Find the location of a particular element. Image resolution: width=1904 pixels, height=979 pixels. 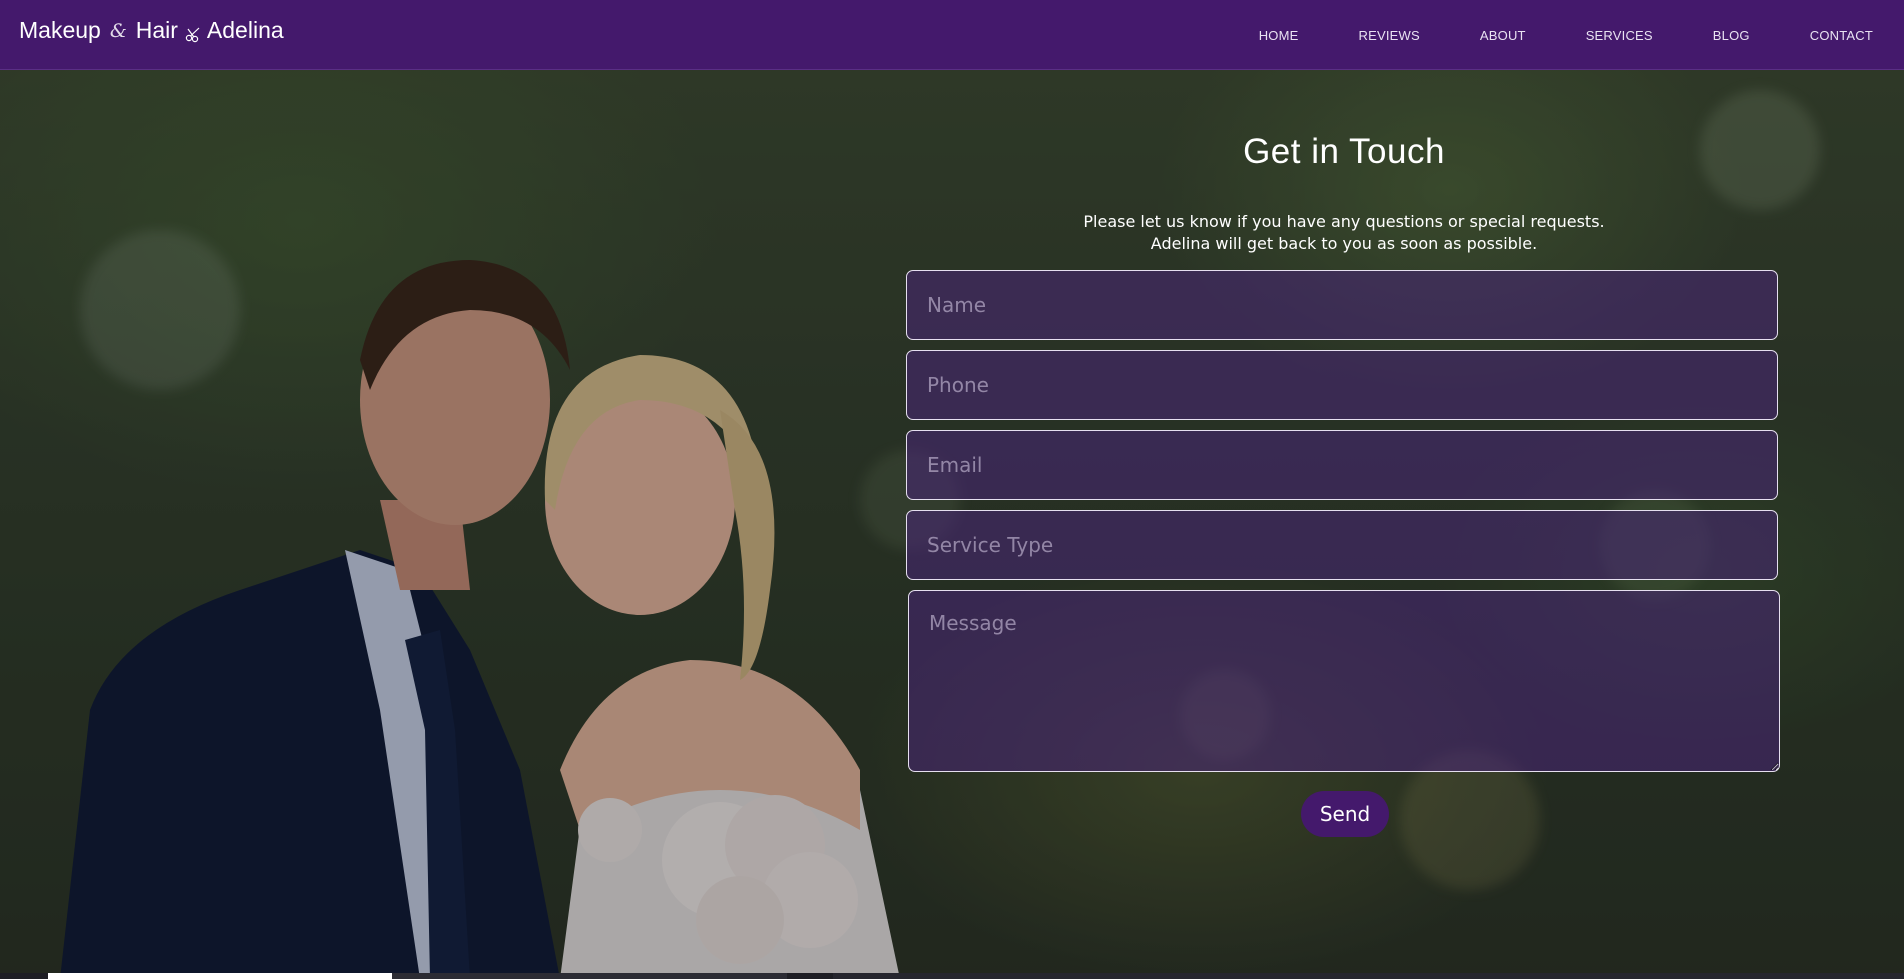

next-section-edge is located at coordinates (952, 976).